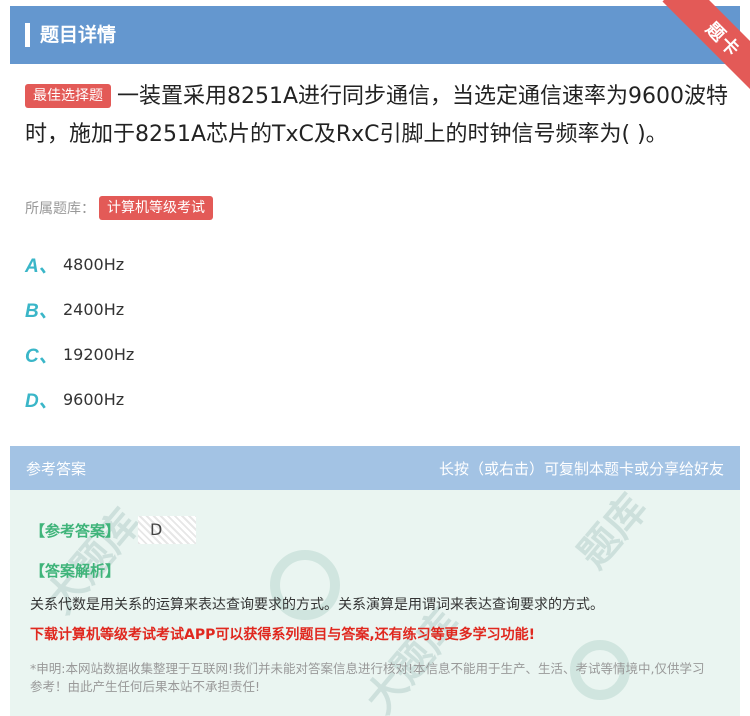 This screenshot has height=716, width=750. I want to click on option-c: C、 19200Hz, so click(79, 354).